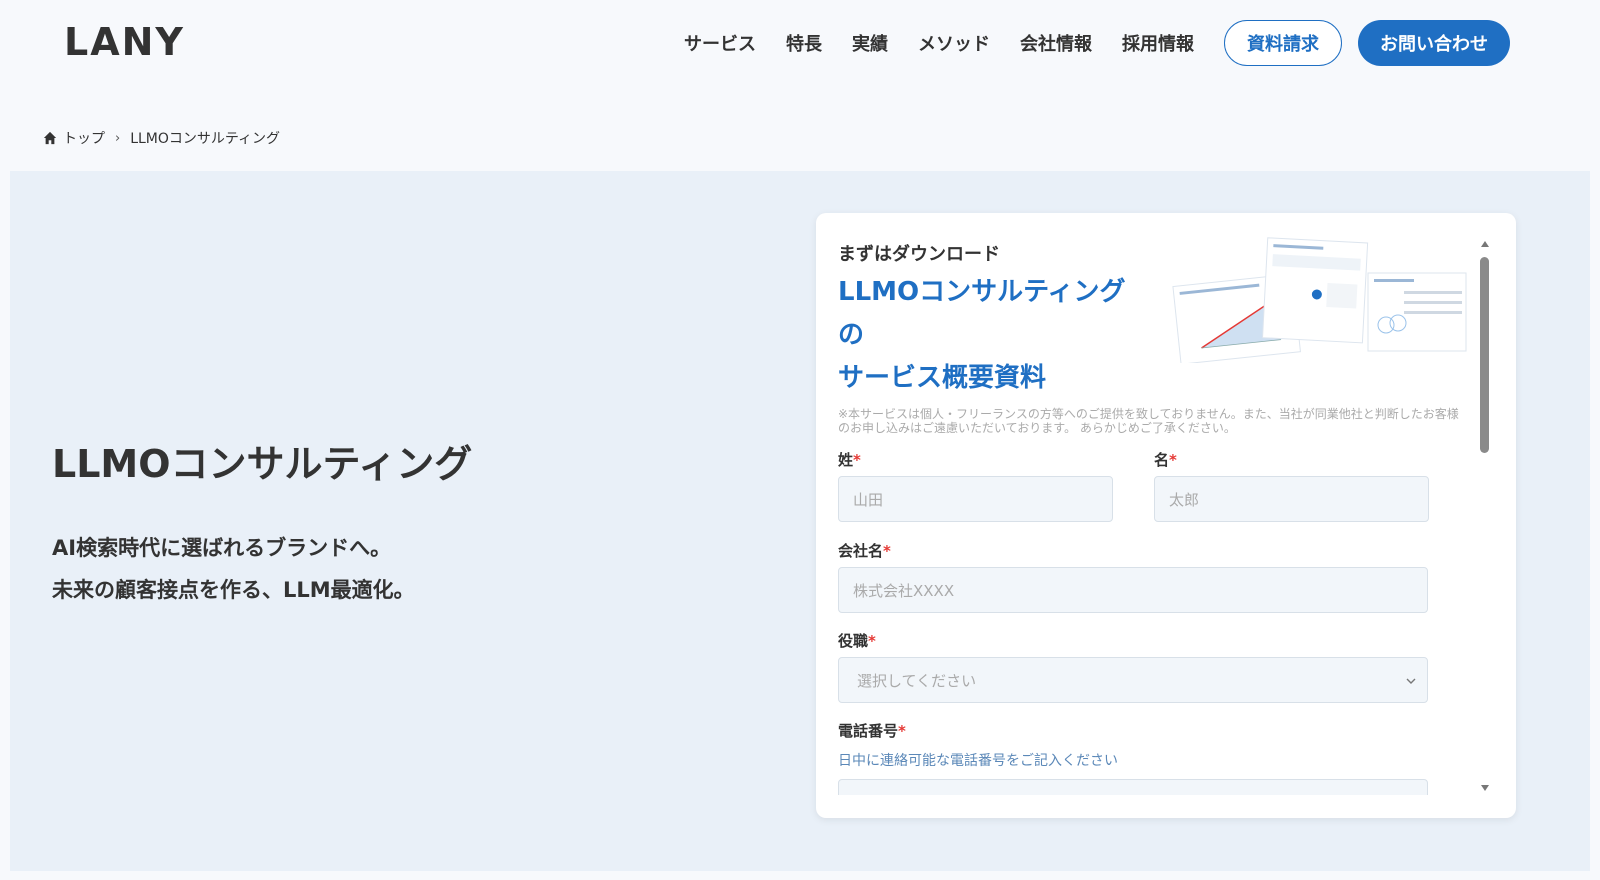  What do you see at coordinates (982, 292) in the screenshot?
I see `document-title-line-1: LLMOコンサルティング` at bounding box center [982, 292].